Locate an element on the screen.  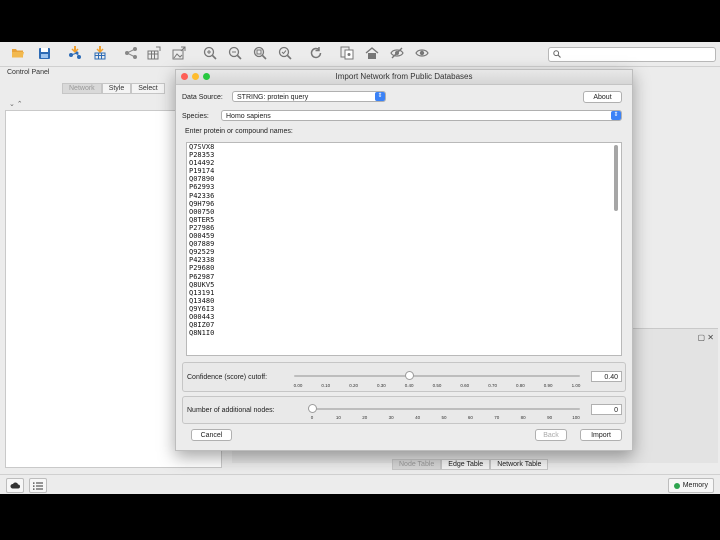
protein-id-line: P62987 is located at coordinates (202, 276).